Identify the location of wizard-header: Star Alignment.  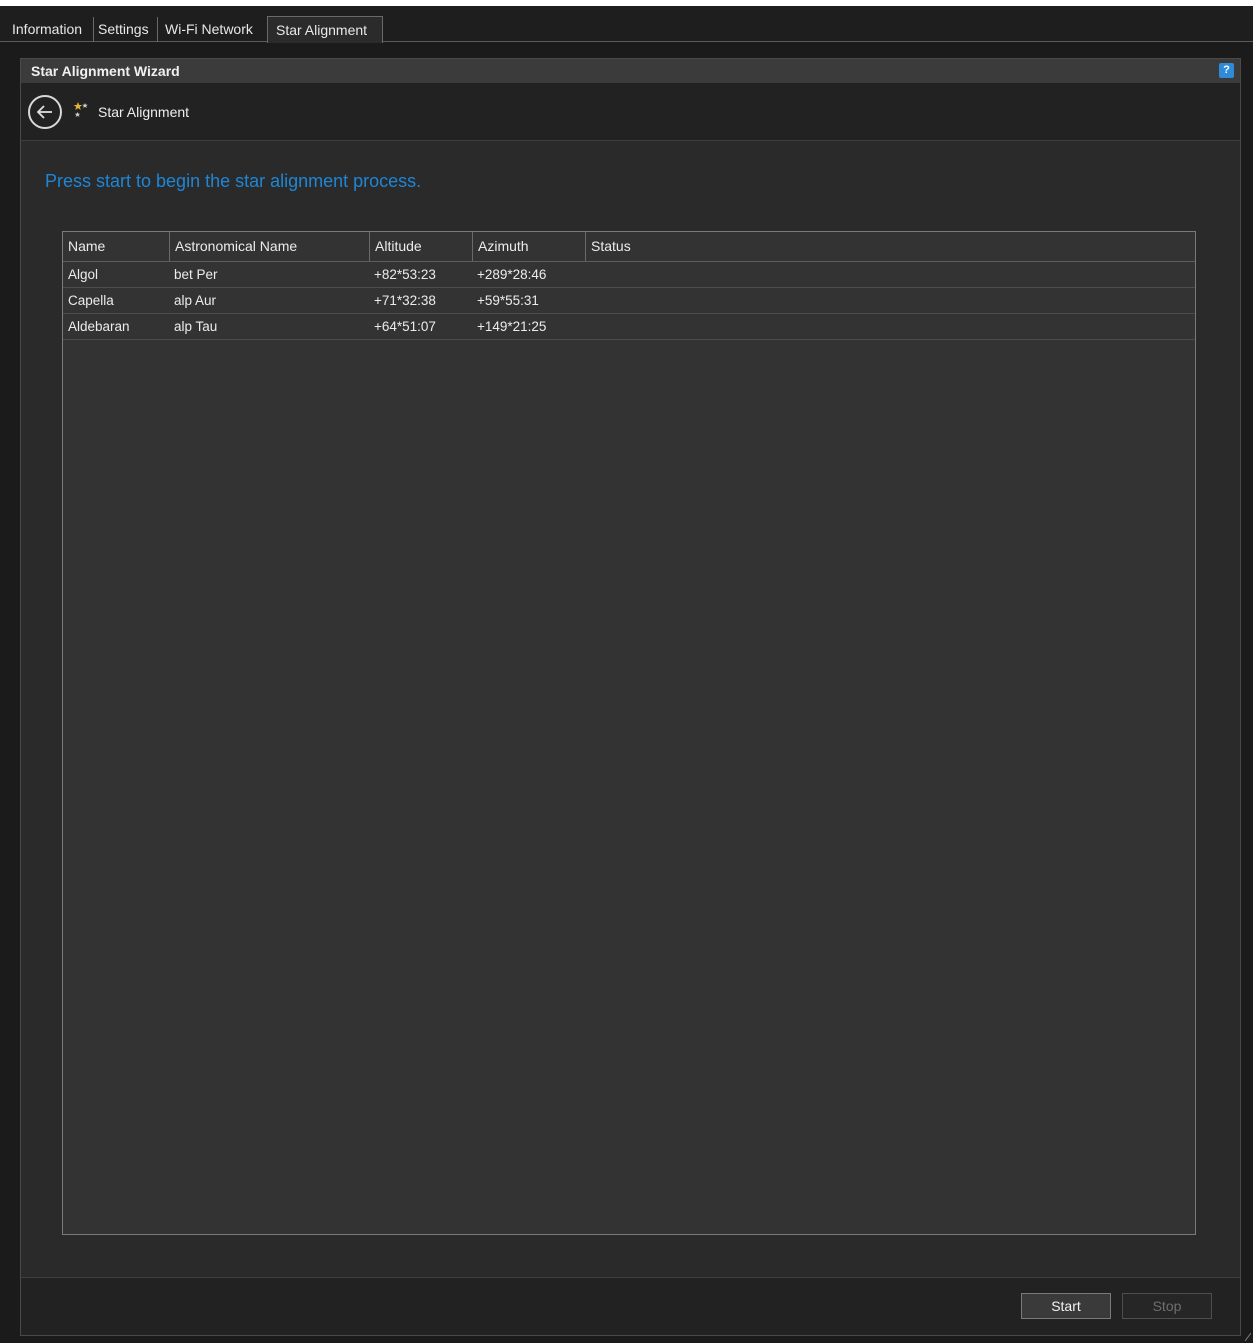
(630, 112).